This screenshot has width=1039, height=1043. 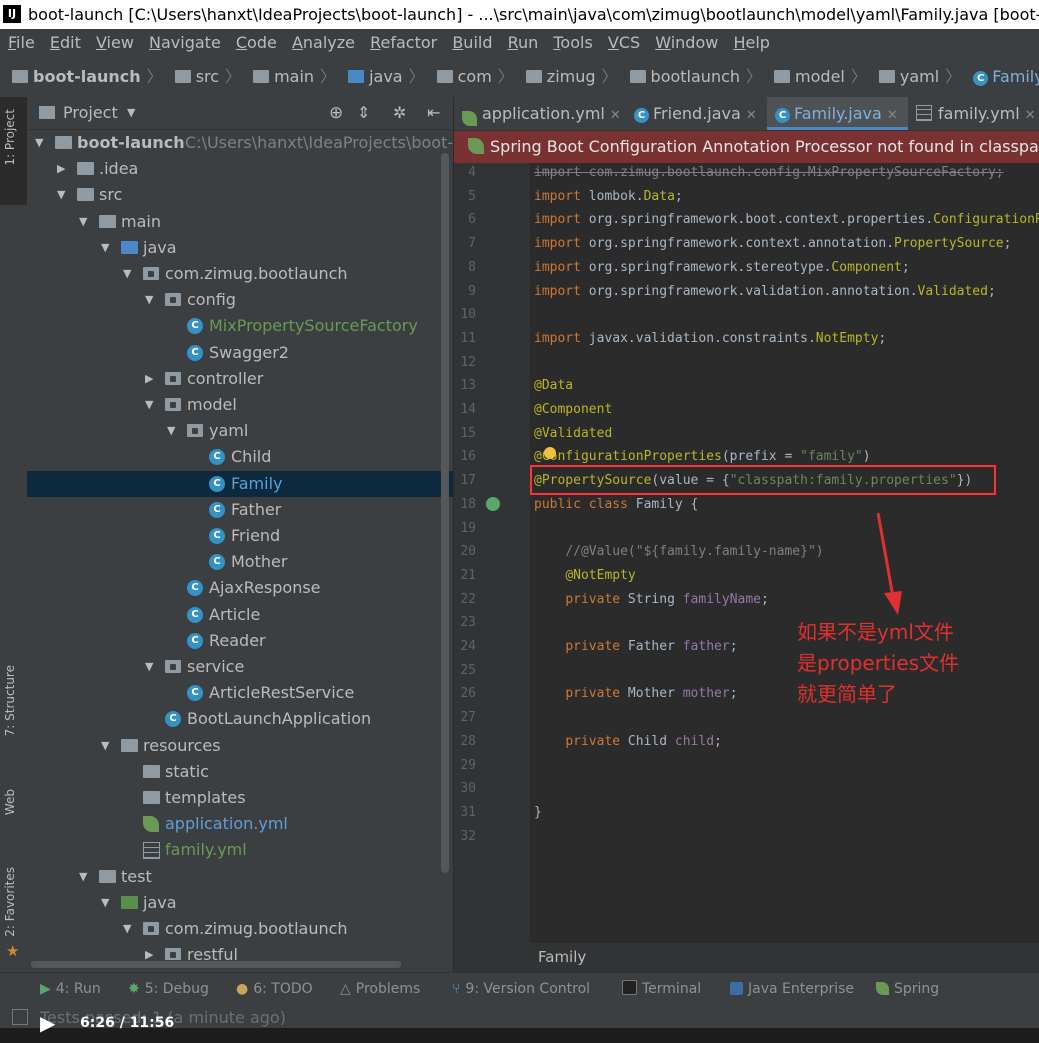 What do you see at coordinates (571, 77) in the screenshot?
I see `crumb-zimug: zimug 〉` at bounding box center [571, 77].